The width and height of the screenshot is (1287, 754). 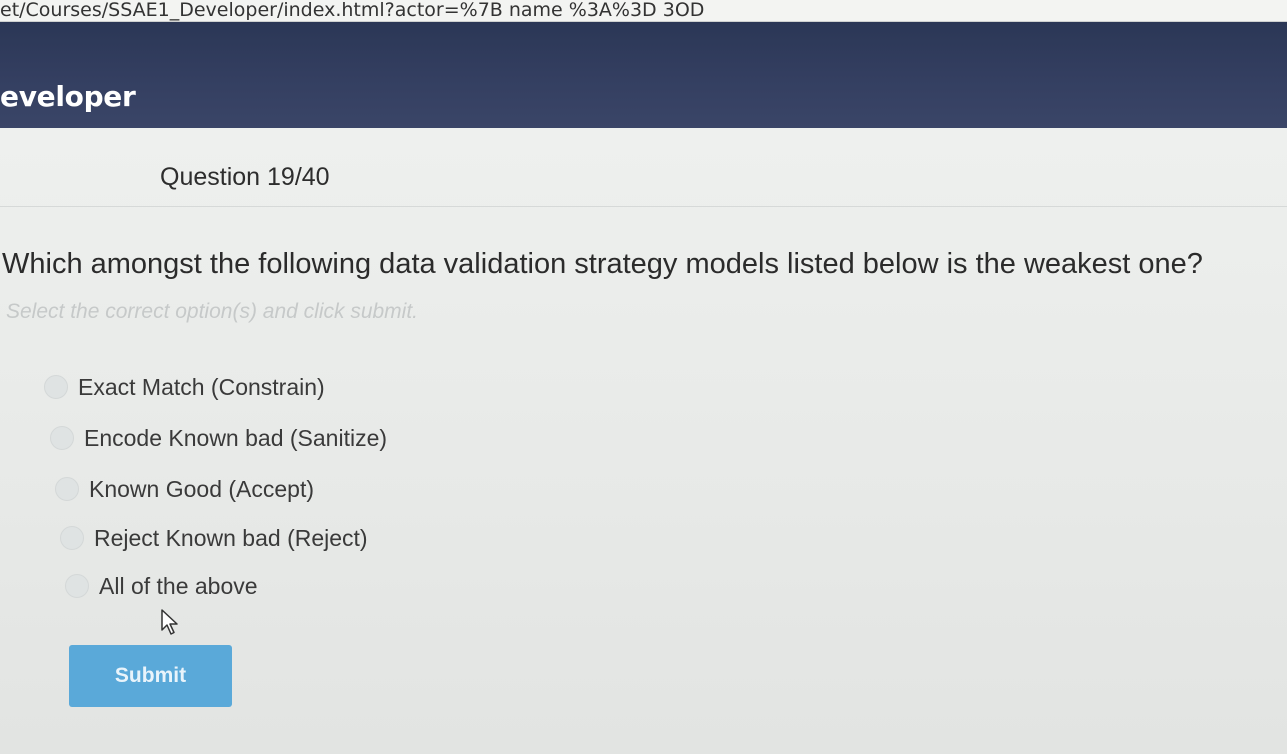 I want to click on option-label: Encode Known bad (Sanitize), so click(x=236, y=437).